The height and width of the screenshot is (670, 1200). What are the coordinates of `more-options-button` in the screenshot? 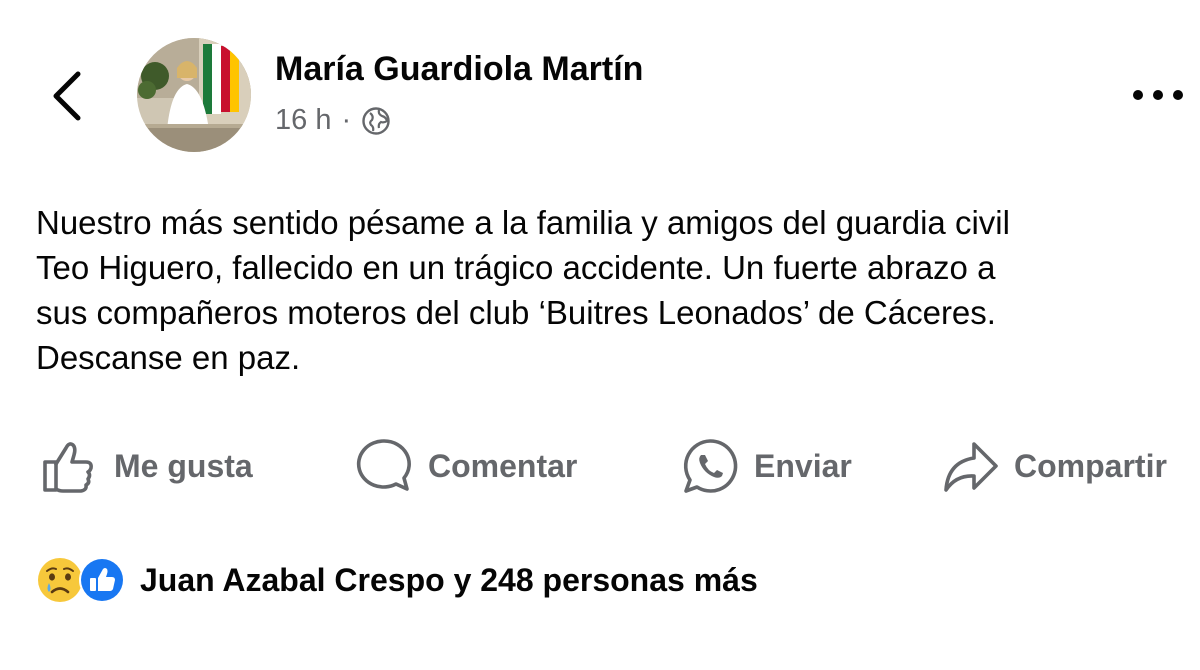 It's located at (1158, 95).